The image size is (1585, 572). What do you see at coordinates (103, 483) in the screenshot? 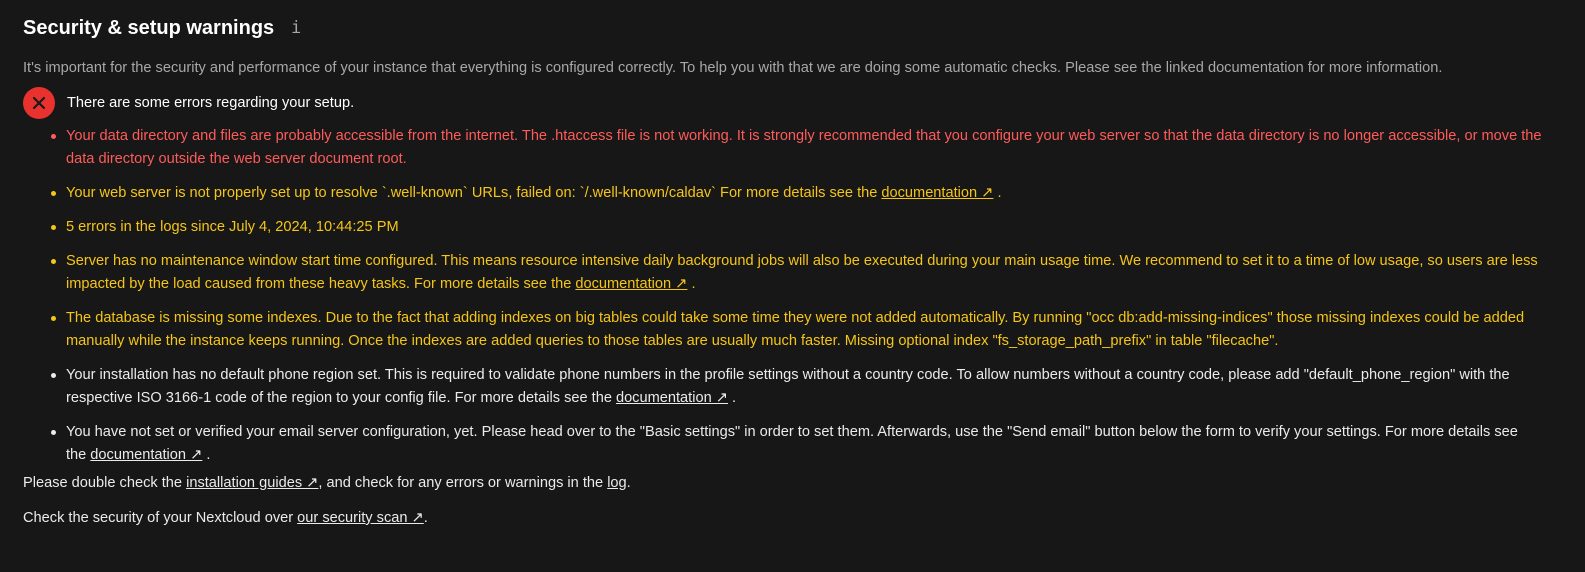
I see `footer-text: Please double check the` at bounding box center [103, 483].